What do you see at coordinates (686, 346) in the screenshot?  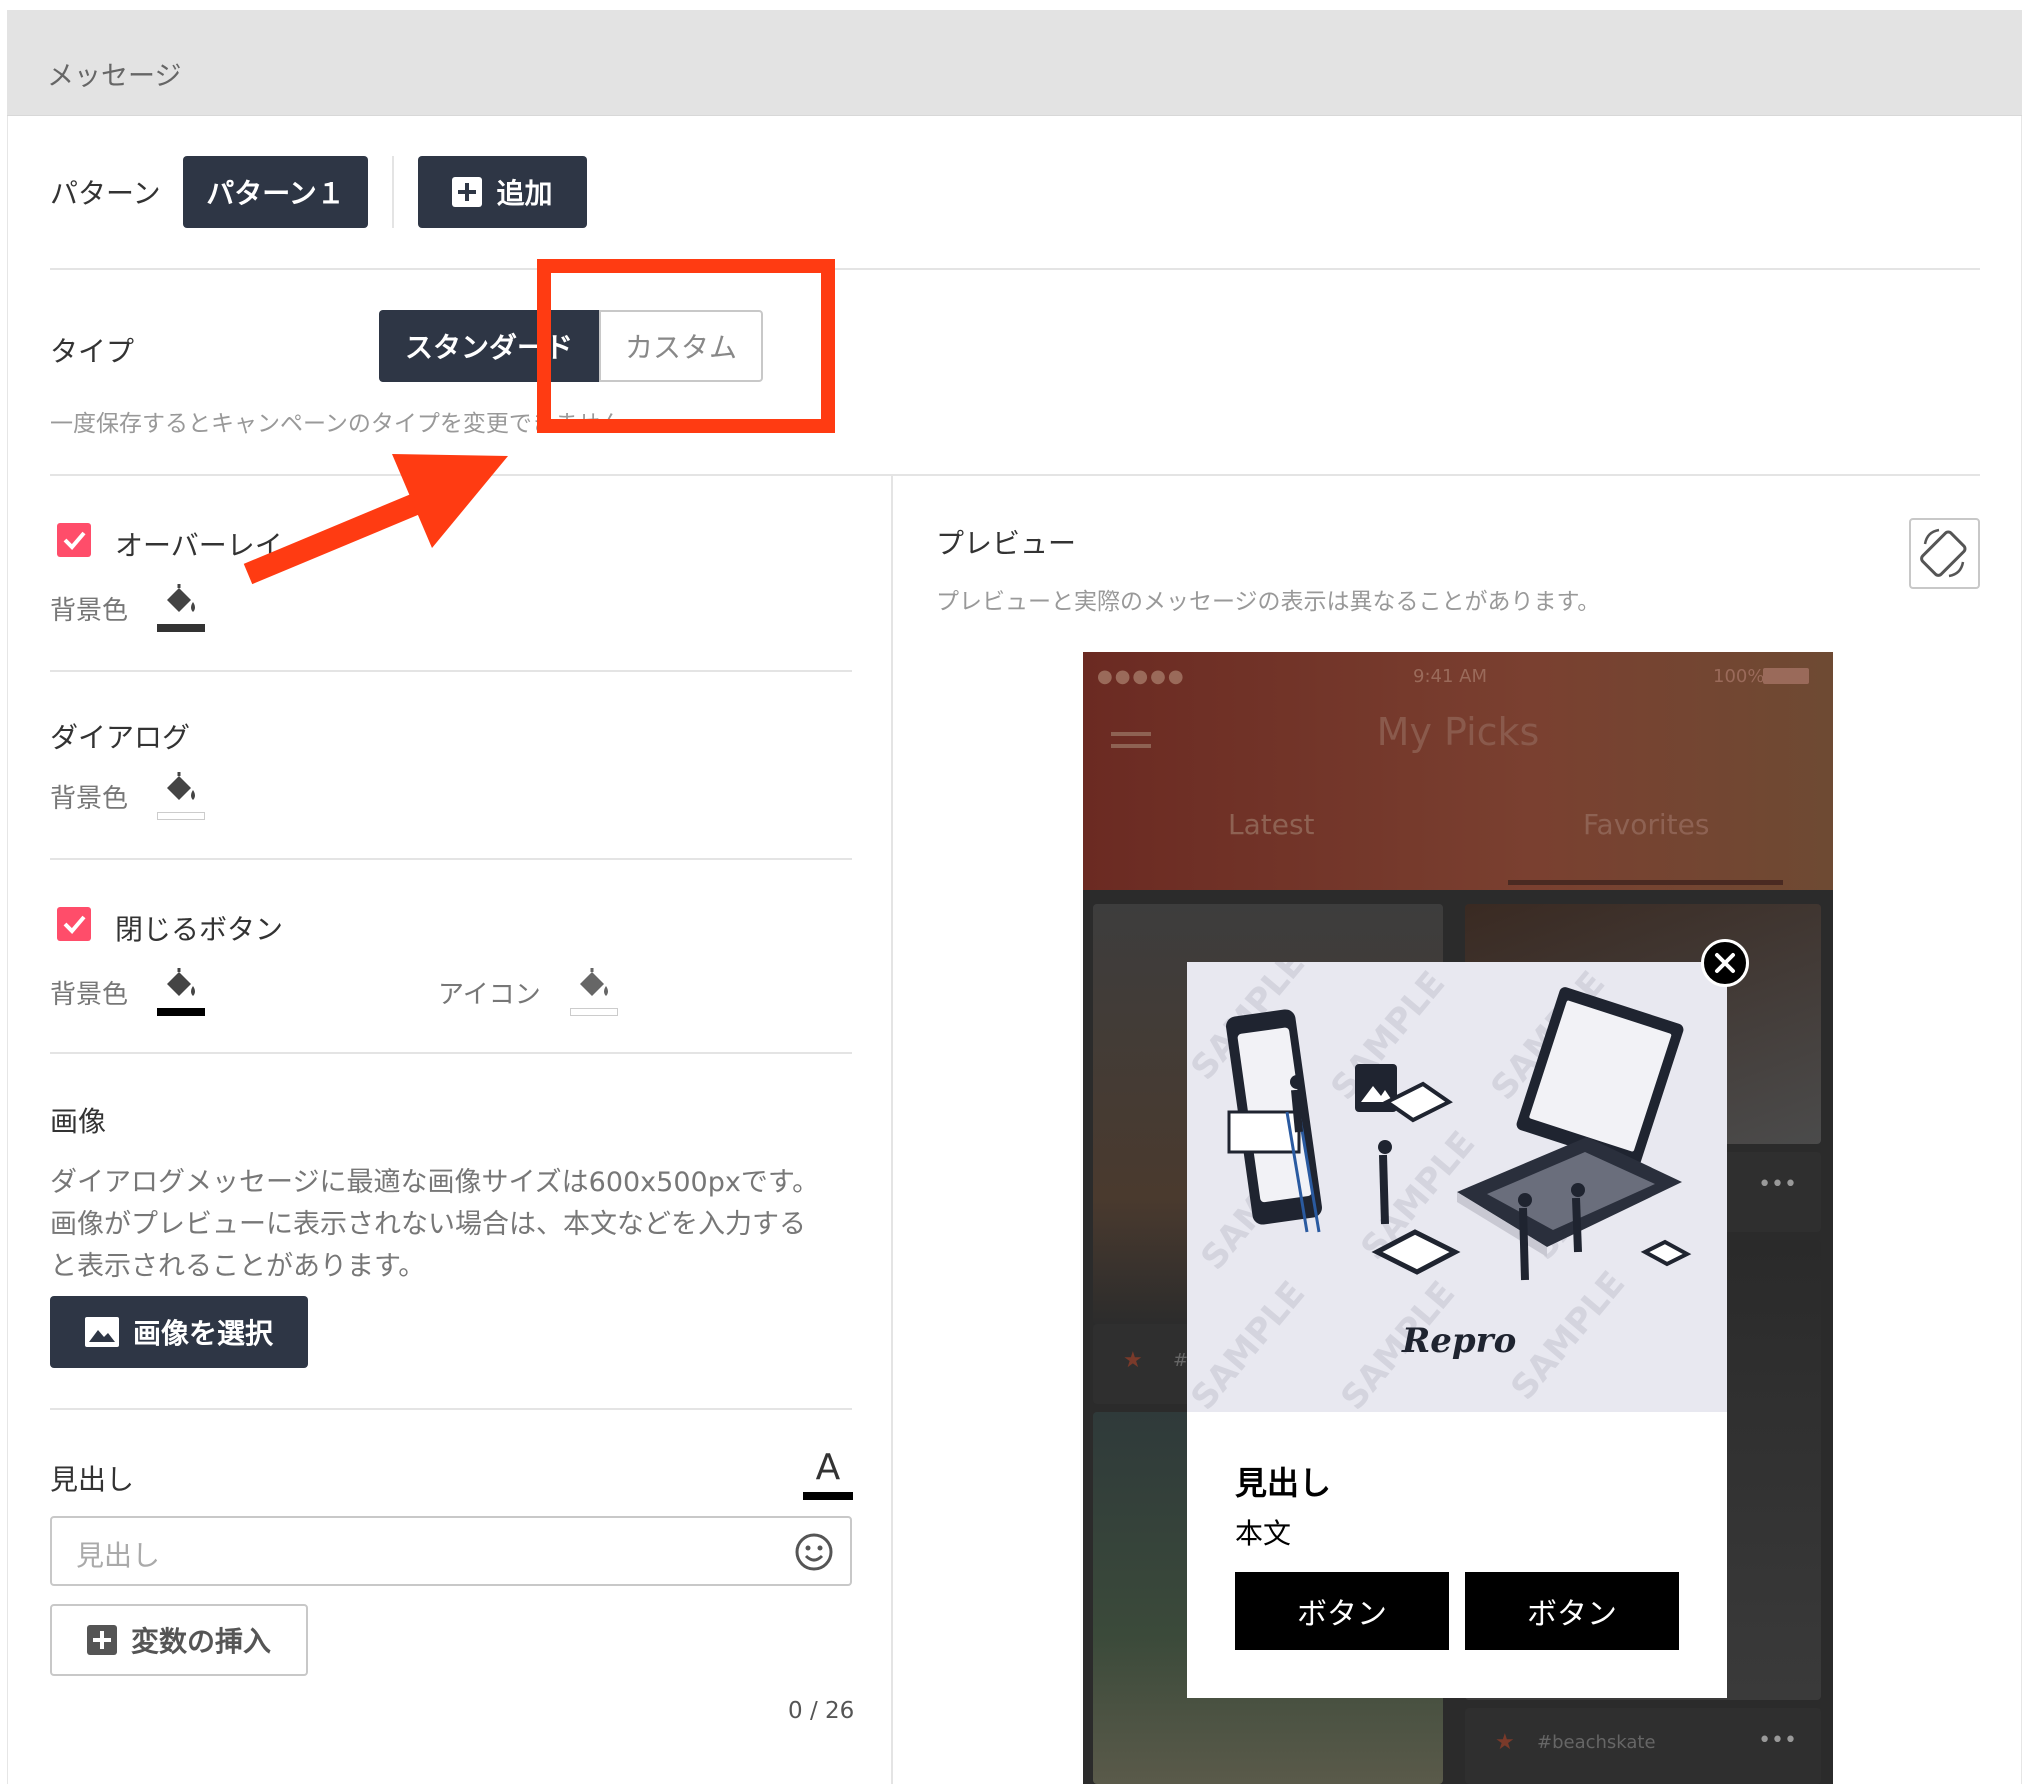 I see `highlight-box` at bounding box center [686, 346].